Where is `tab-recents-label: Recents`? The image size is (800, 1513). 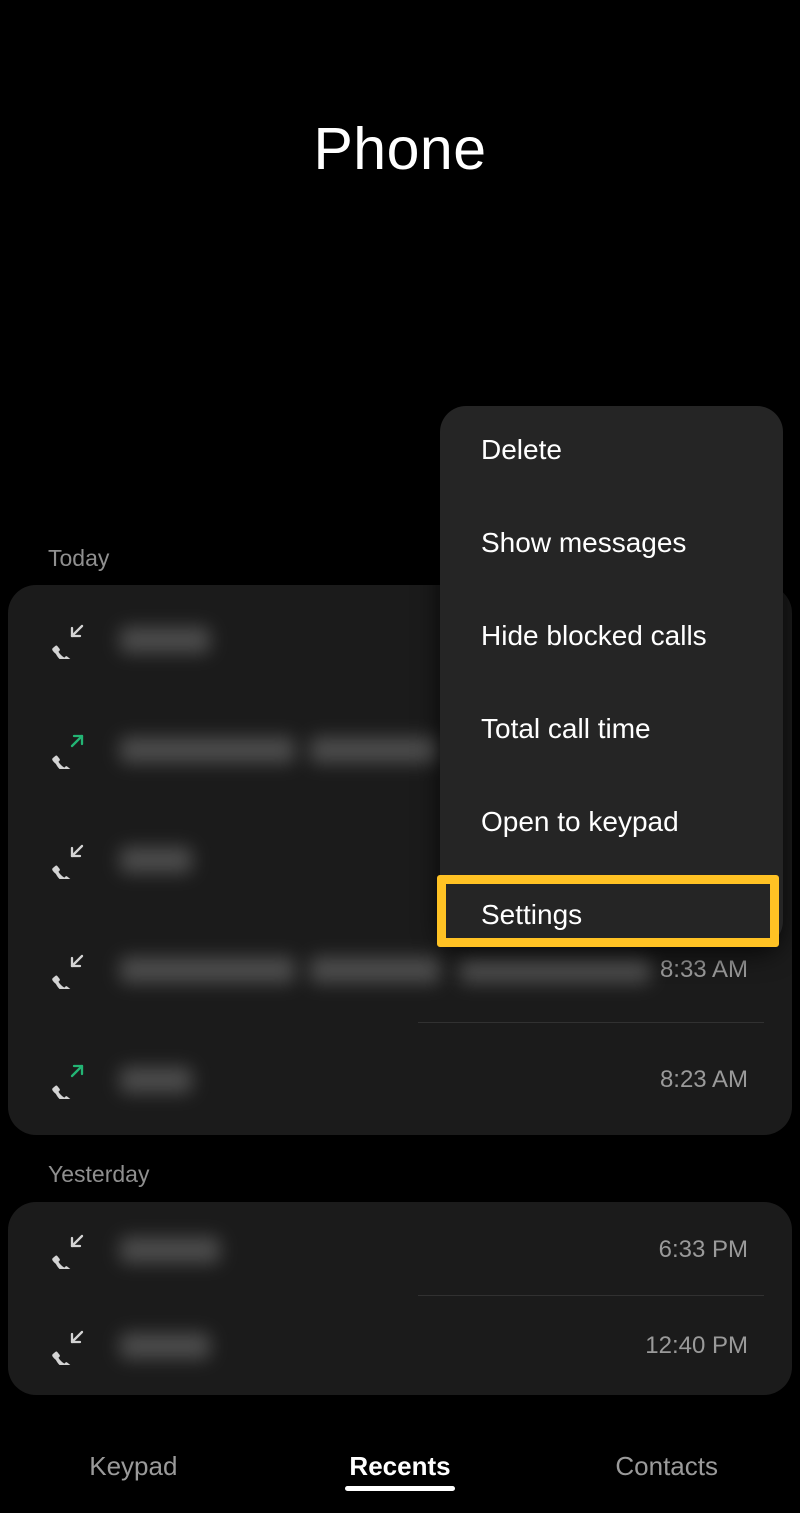
tab-recents-label: Recents is located at coordinates (400, 1466).